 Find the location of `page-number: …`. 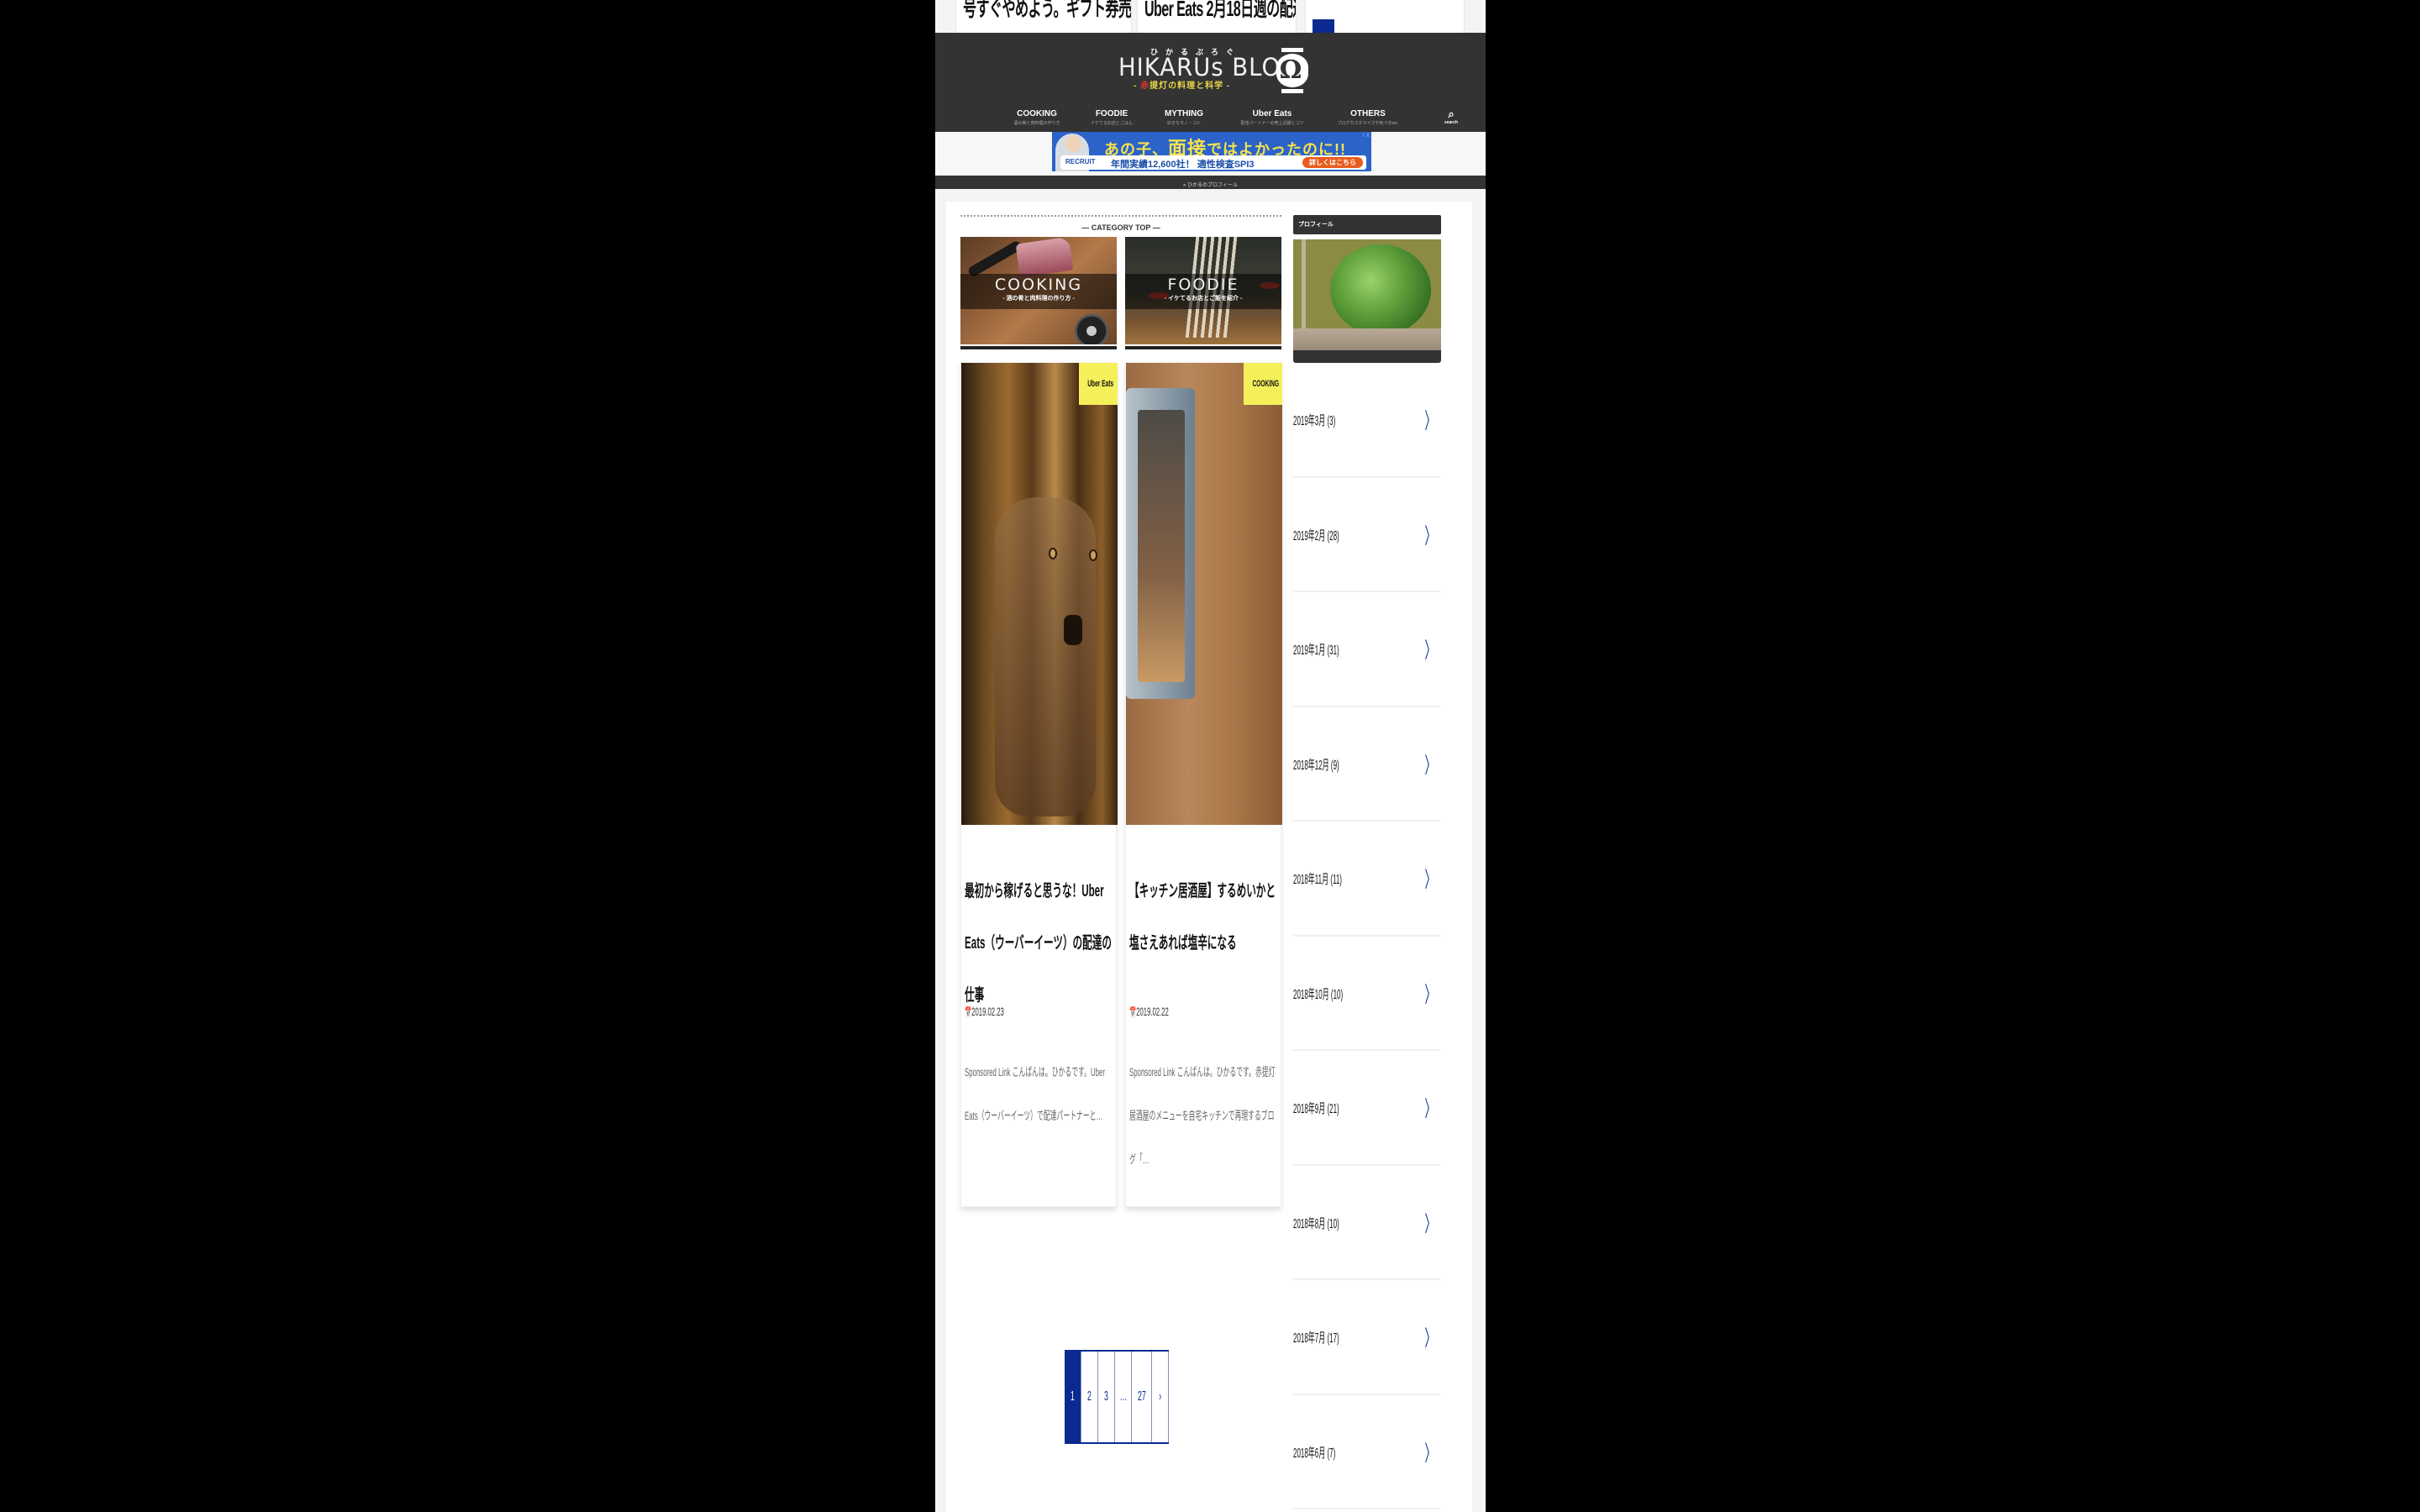

page-number: … is located at coordinates (1123, 1396).